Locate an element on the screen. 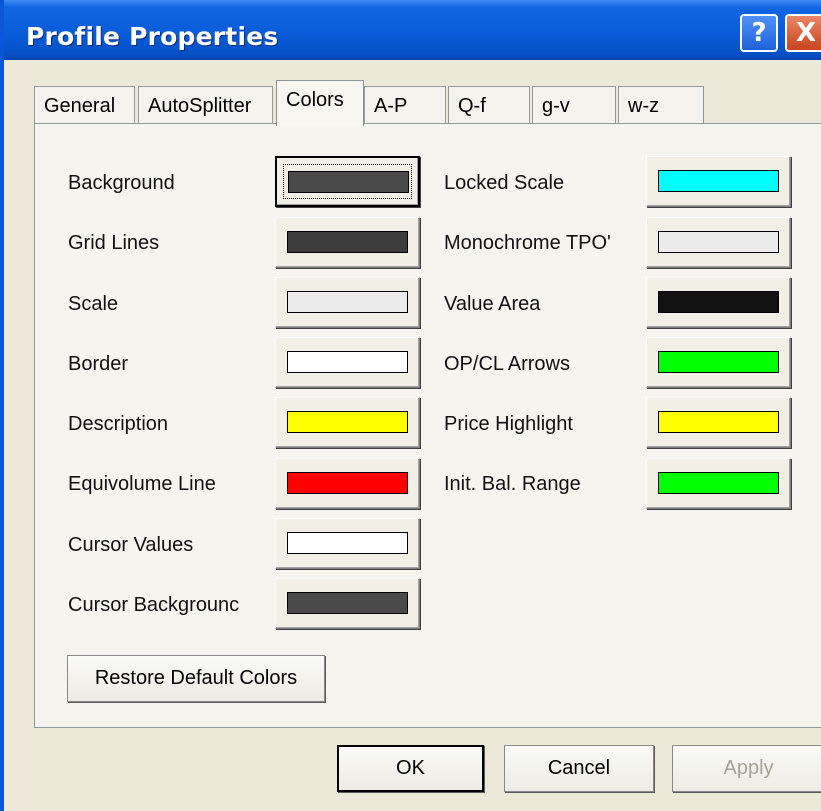 The image size is (821, 811). help-icon: ? is located at coordinates (759, 33).